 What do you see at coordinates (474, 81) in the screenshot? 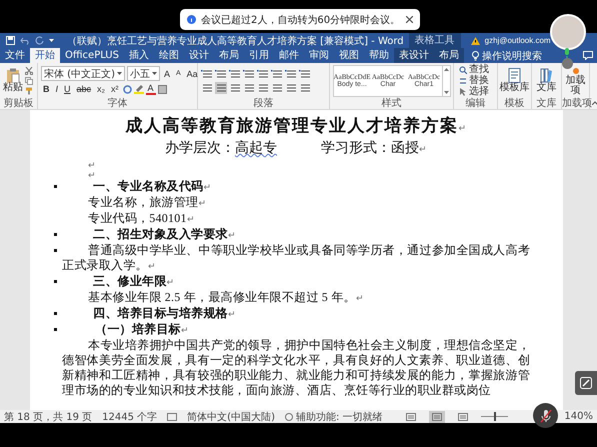
I see `replace-button: 替换` at bounding box center [474, 81].